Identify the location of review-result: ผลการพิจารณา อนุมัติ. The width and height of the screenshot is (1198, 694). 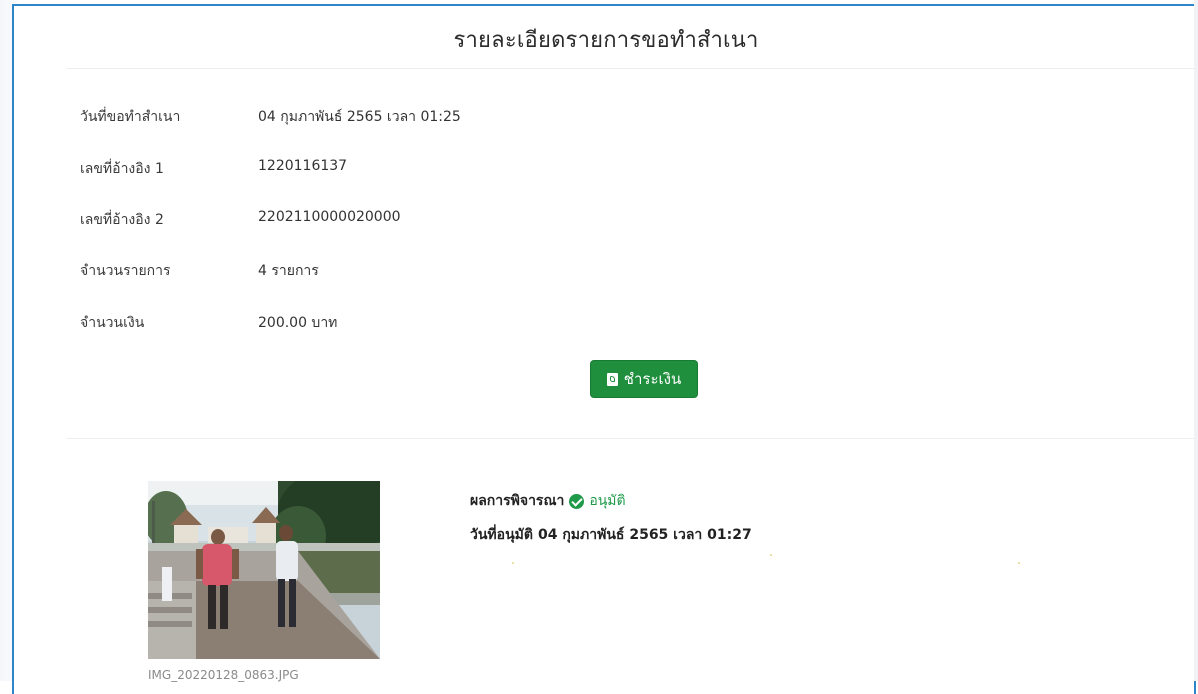
(548, 501).